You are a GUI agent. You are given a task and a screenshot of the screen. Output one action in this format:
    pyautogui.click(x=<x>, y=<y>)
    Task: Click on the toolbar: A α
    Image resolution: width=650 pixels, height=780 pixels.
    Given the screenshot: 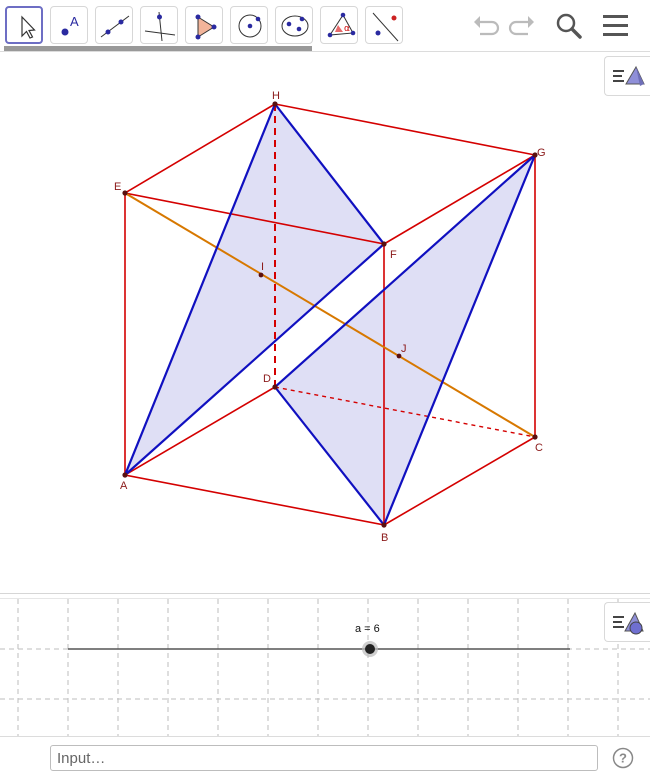 What is the action you would take?
    pyautogui.click(x=325, y=26)
    